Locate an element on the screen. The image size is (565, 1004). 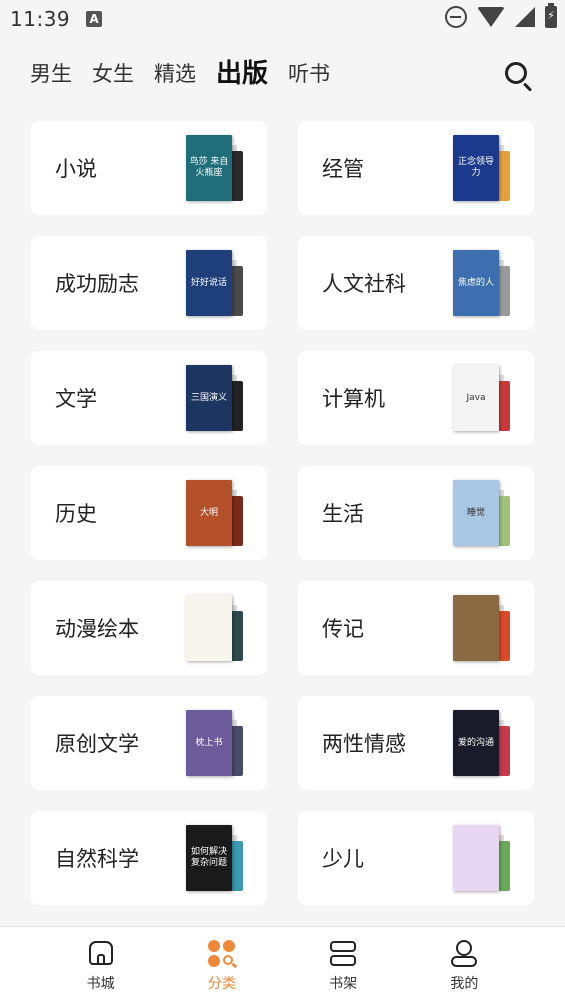
category-label: 原创文学 is located at coordinates (97, 744).